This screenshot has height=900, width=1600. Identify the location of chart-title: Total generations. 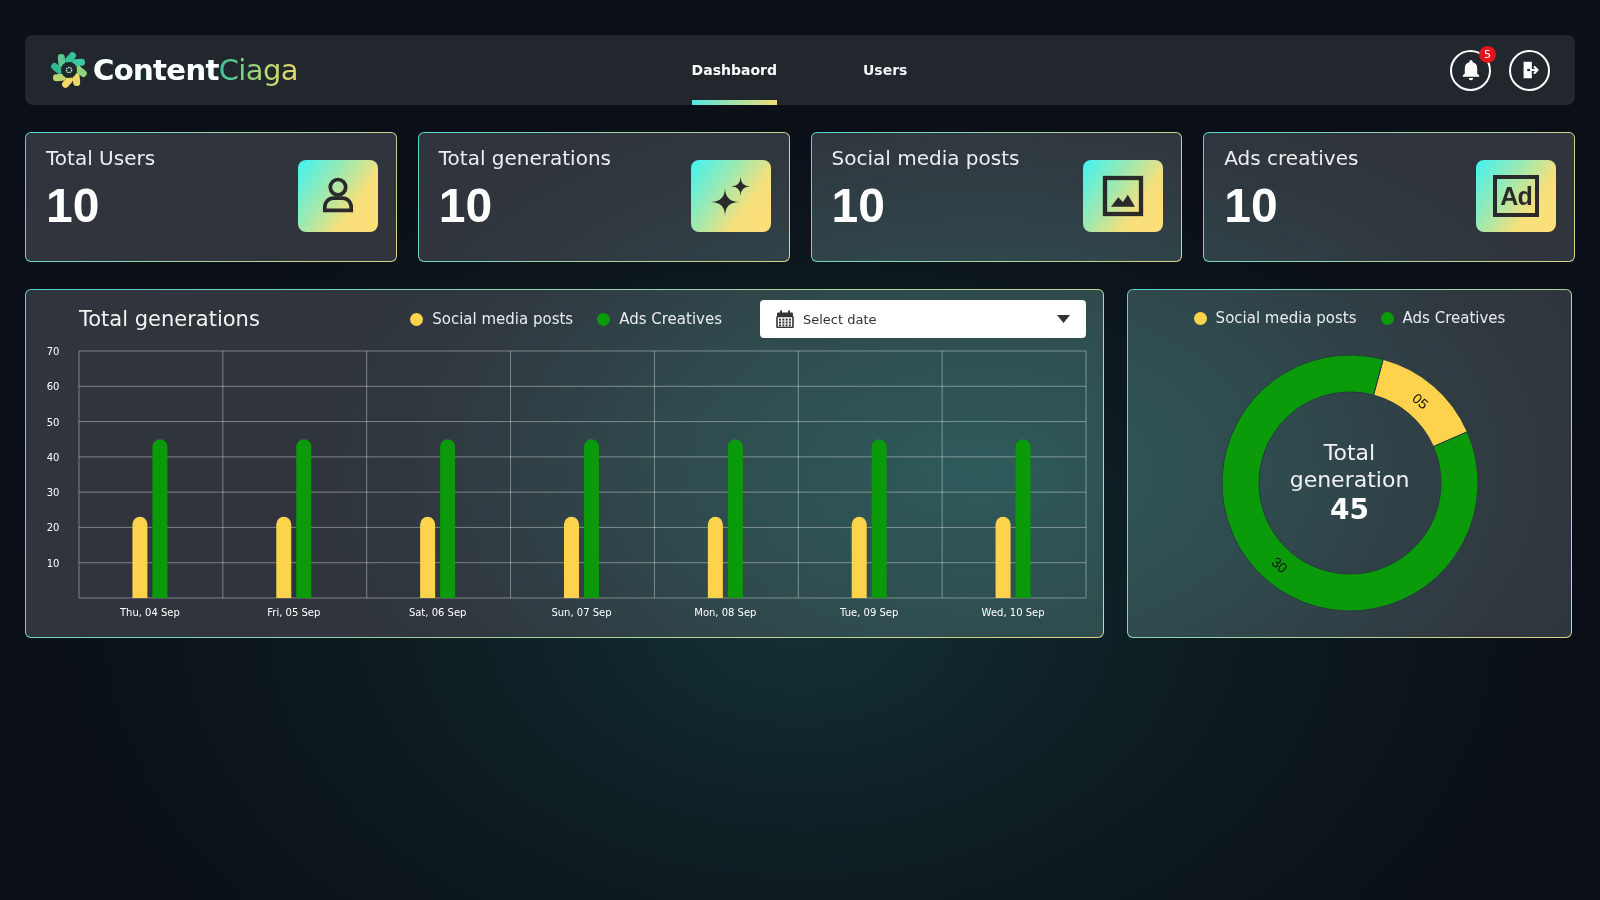
(170, 319).